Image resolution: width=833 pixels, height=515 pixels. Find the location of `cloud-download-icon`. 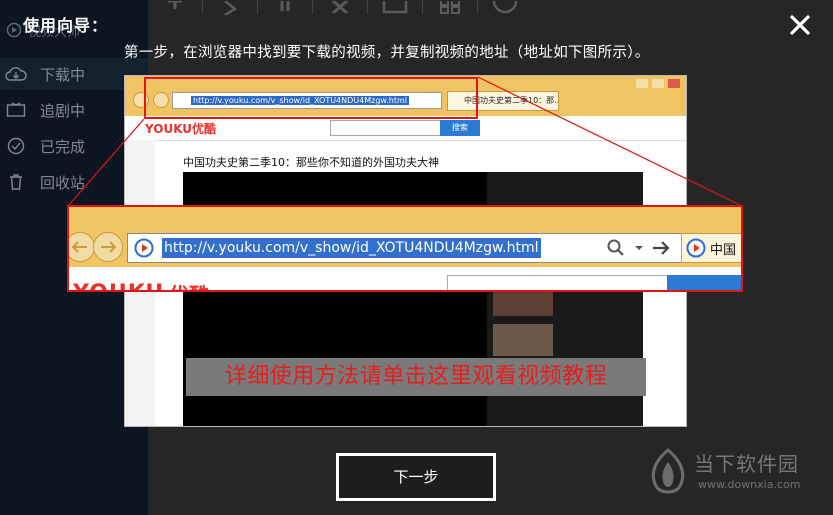

cloud-download-icon is located at coordinates (16, 74).